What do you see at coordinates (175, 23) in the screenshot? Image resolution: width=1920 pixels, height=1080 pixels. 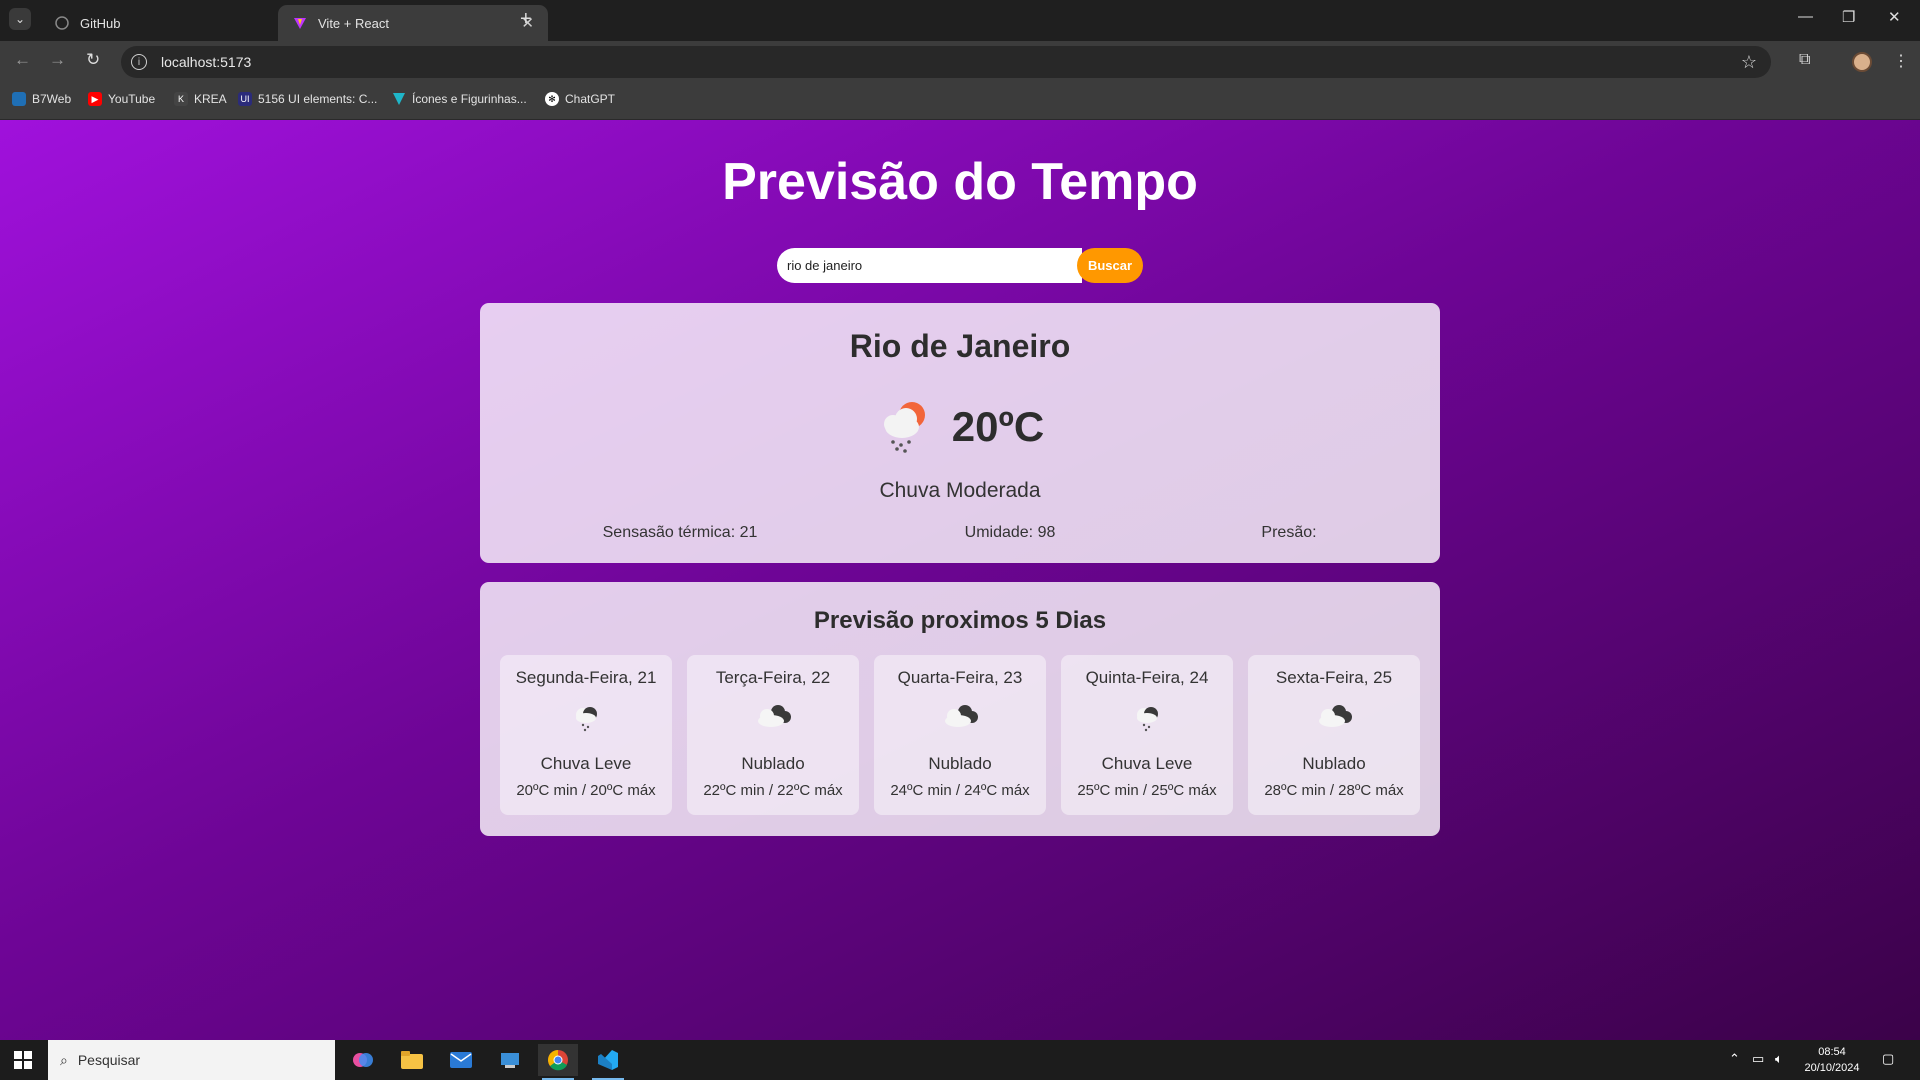 I see `tab-github: GitHub ✕` at bounding box center [175, 23].